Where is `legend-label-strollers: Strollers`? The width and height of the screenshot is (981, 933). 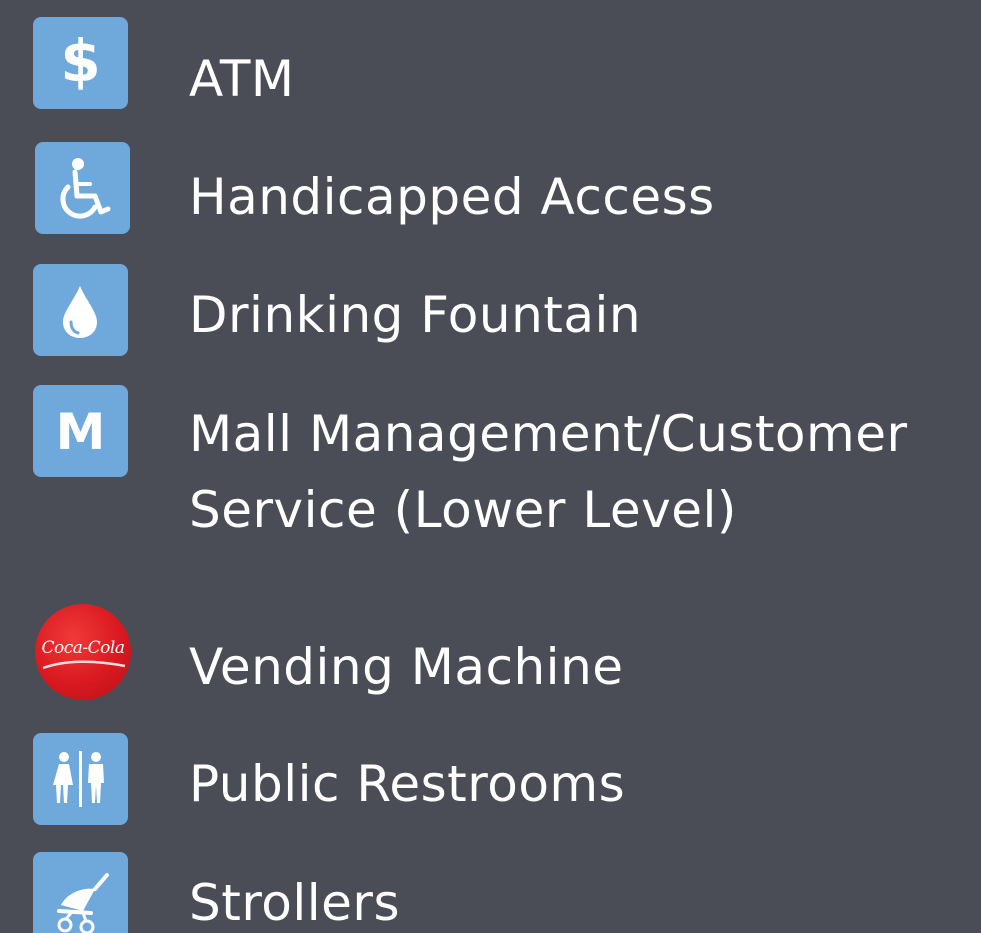
legend-label-strollers: Strollers is located at coordinates (294, 903).